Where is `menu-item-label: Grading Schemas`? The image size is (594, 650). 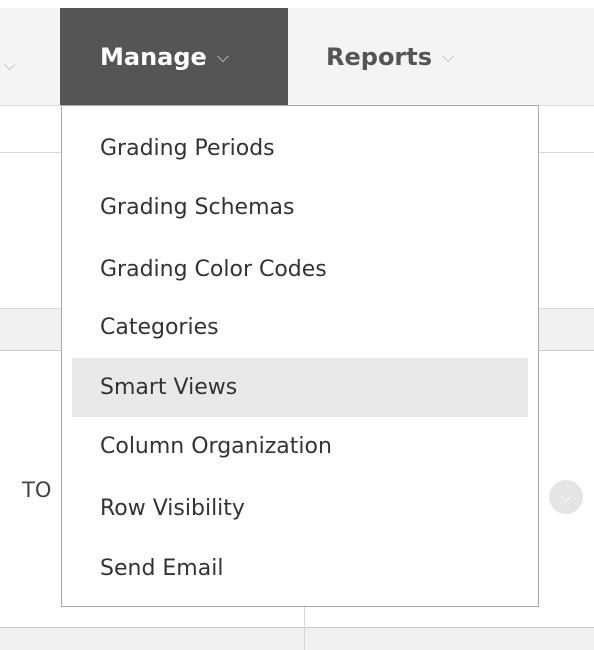
menu-item-label: Grading Schemas is located at coordinates (197, 207).